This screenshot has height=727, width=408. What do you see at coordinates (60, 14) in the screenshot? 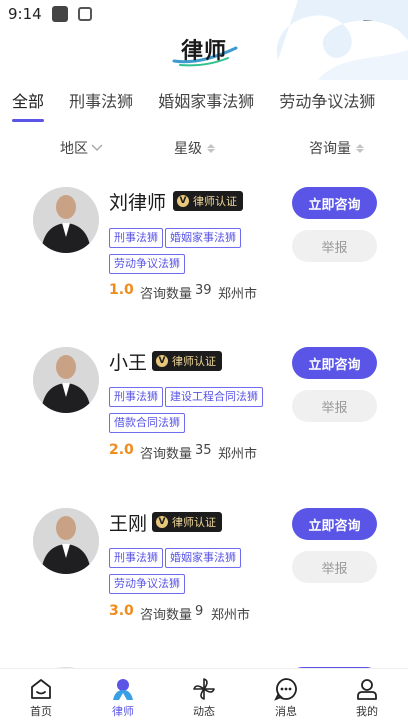
I see `app-notification-icon` at bounding box center [60, 14].